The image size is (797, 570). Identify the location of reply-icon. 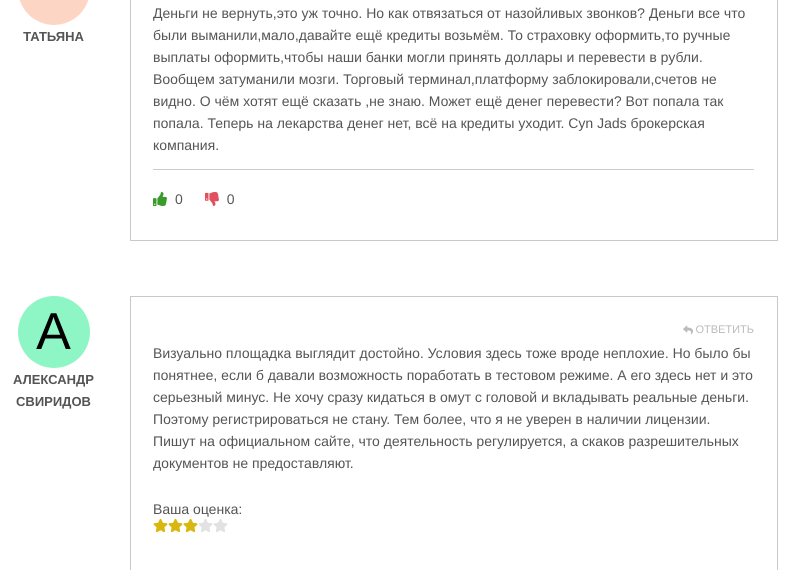
(688, 330).